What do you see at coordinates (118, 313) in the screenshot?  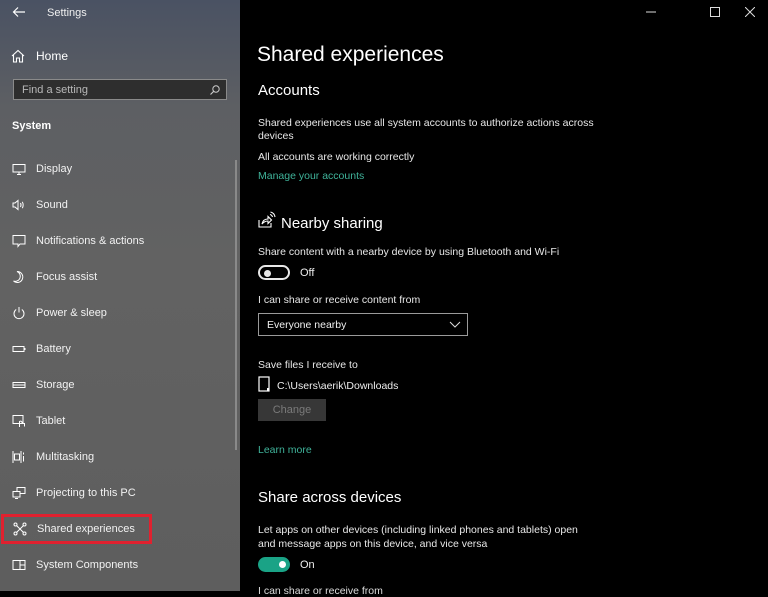 I see `sidebar-item-power-sleep: Power & sleep` at bounding box center [118, 313].